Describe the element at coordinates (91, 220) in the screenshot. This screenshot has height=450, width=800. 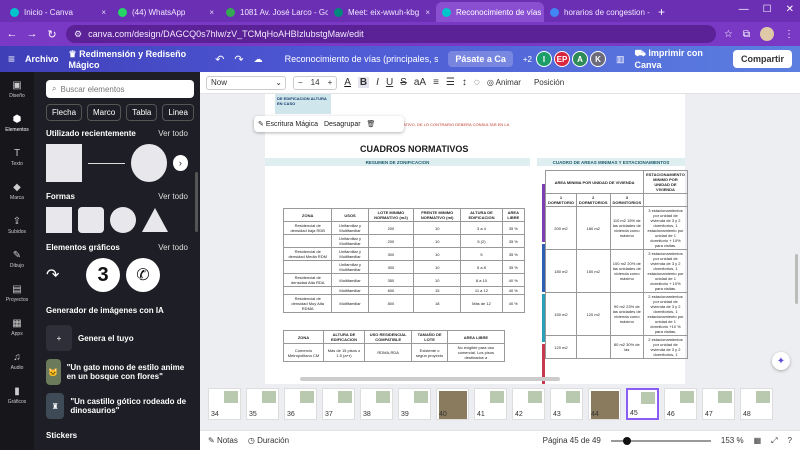
I see `shape-rounded-square` at that location.